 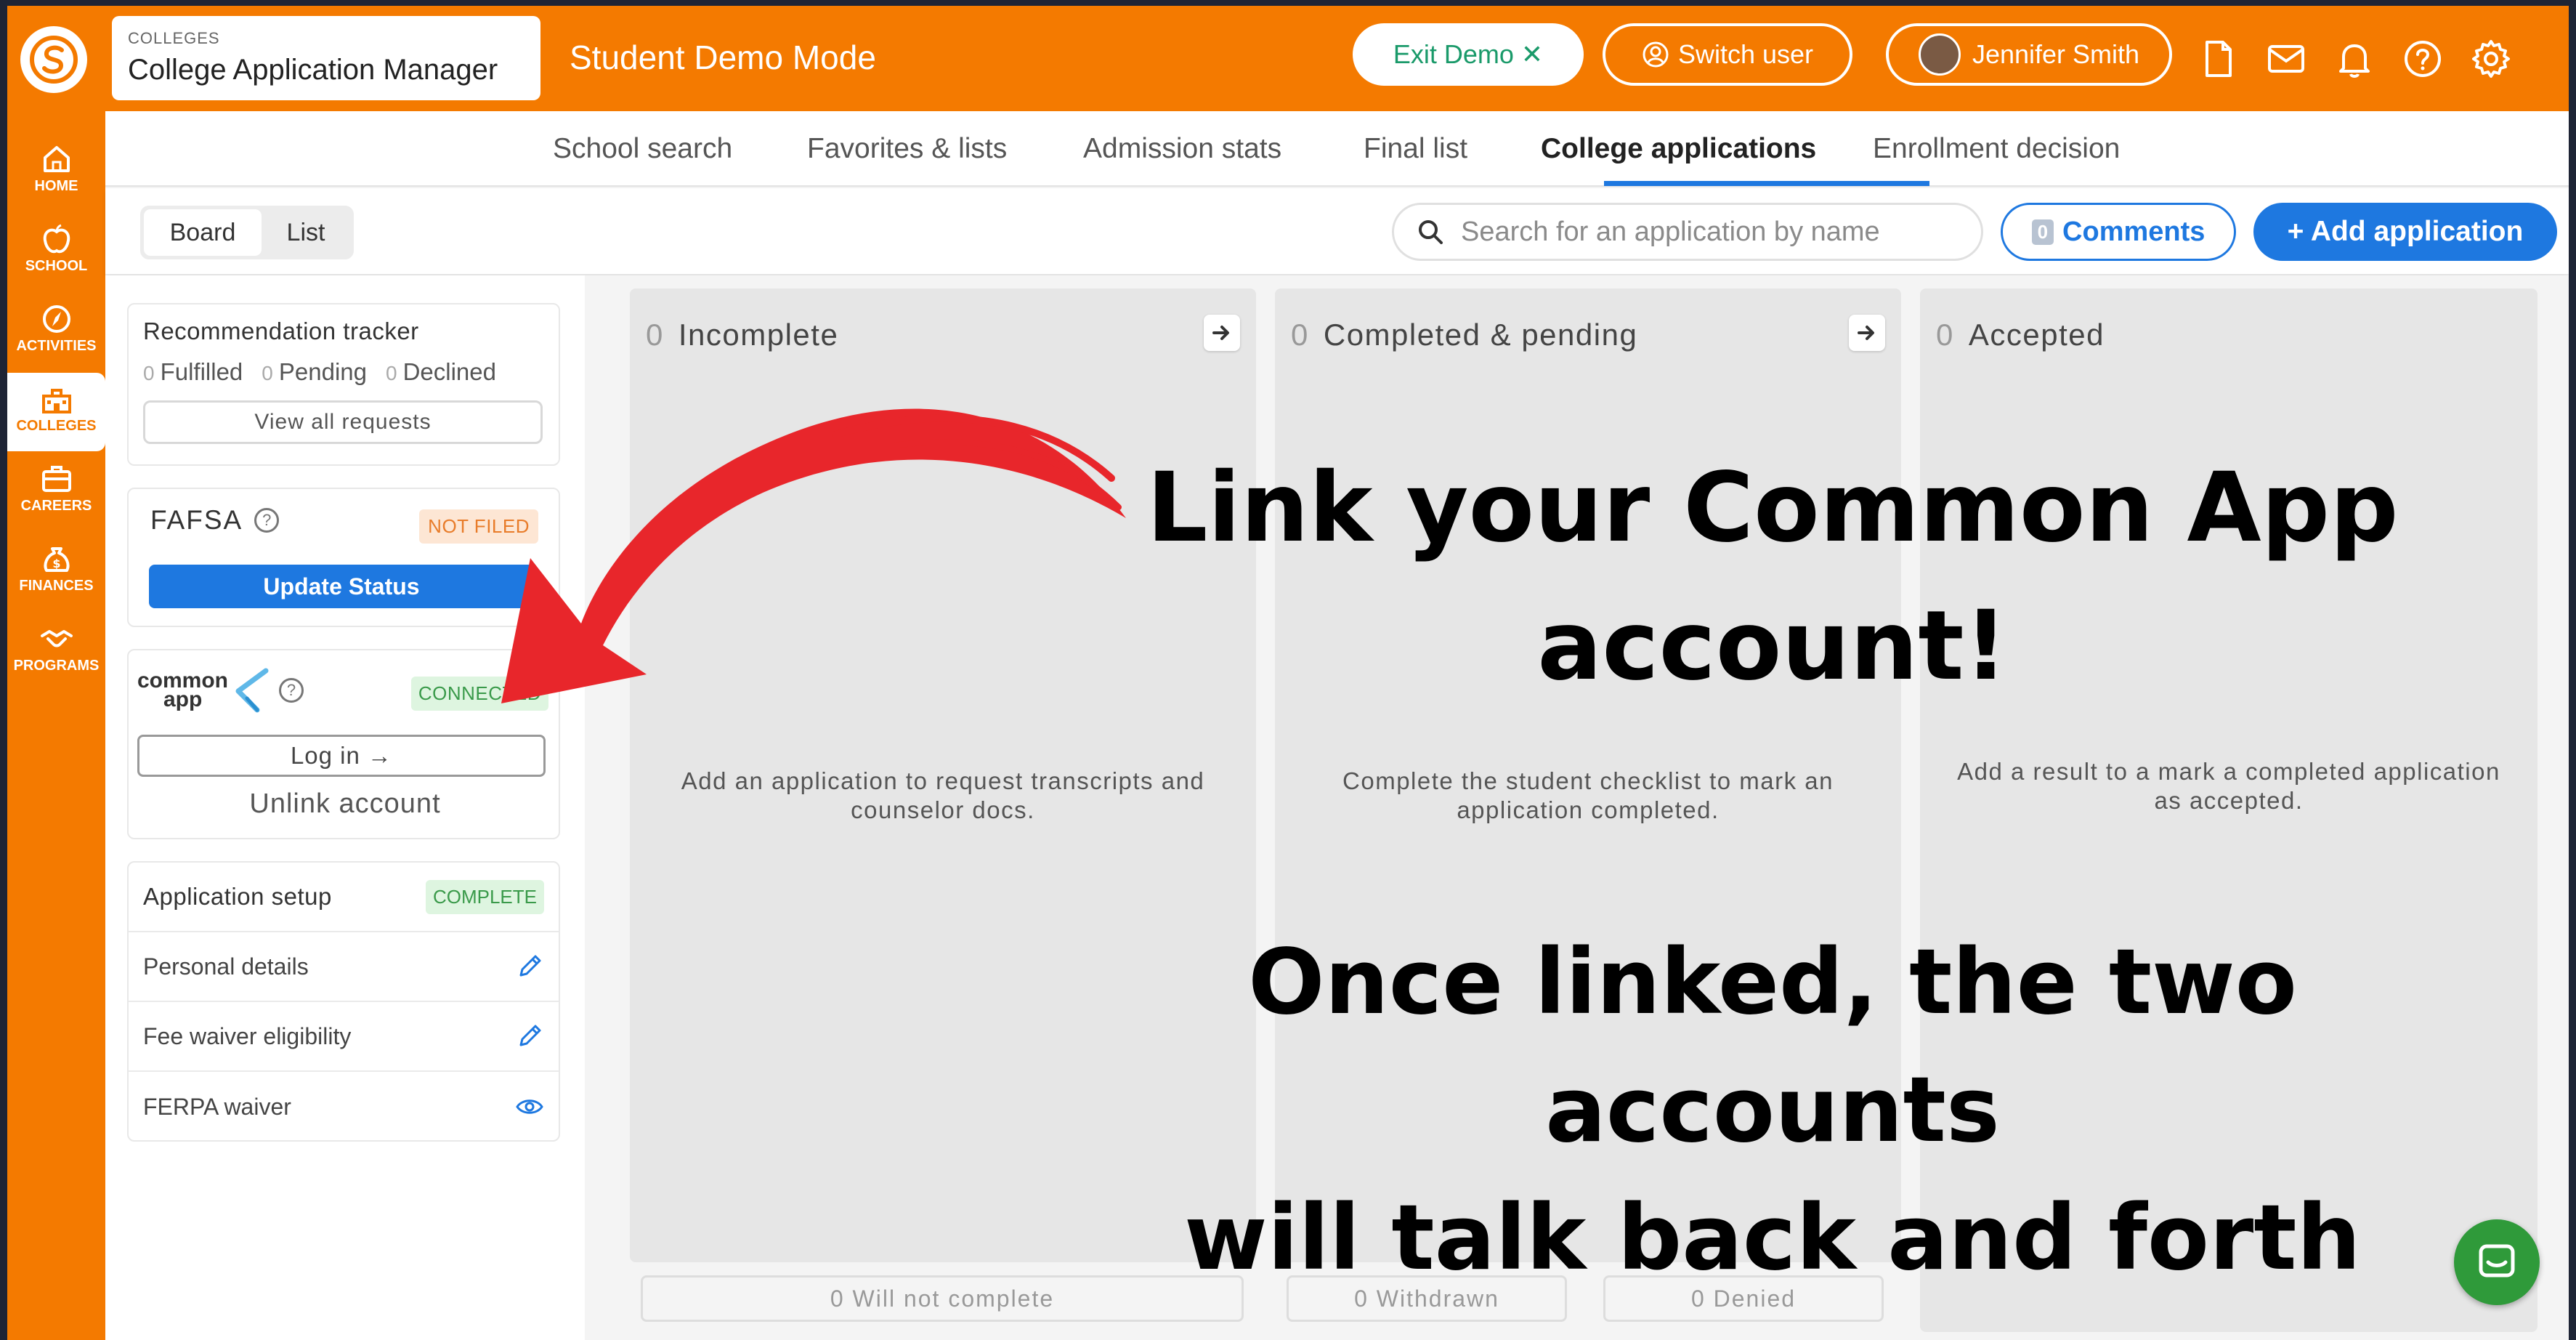 I want to click on nav-colleges: COLLEGES, so click(x=56, y=412).